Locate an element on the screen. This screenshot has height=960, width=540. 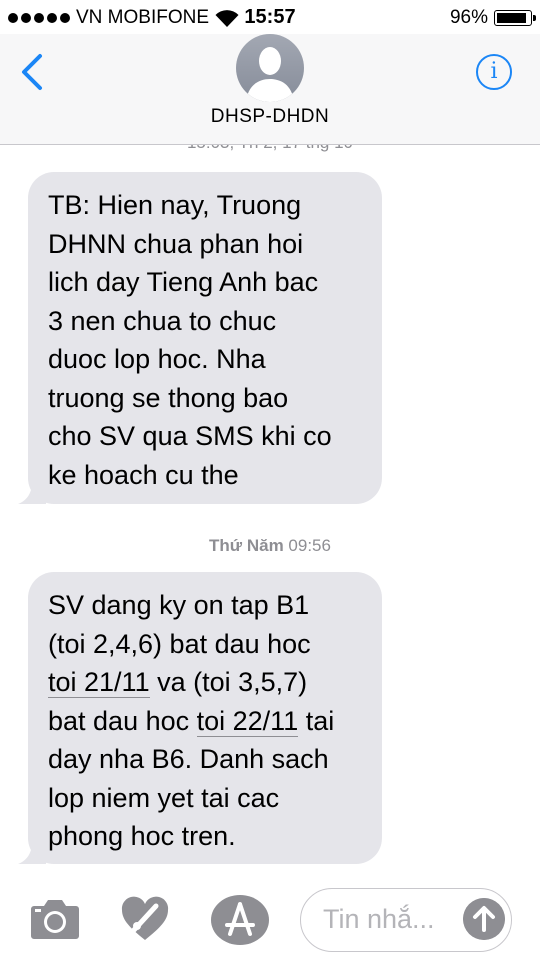
camera-icon is located at coordinates (55, 919).